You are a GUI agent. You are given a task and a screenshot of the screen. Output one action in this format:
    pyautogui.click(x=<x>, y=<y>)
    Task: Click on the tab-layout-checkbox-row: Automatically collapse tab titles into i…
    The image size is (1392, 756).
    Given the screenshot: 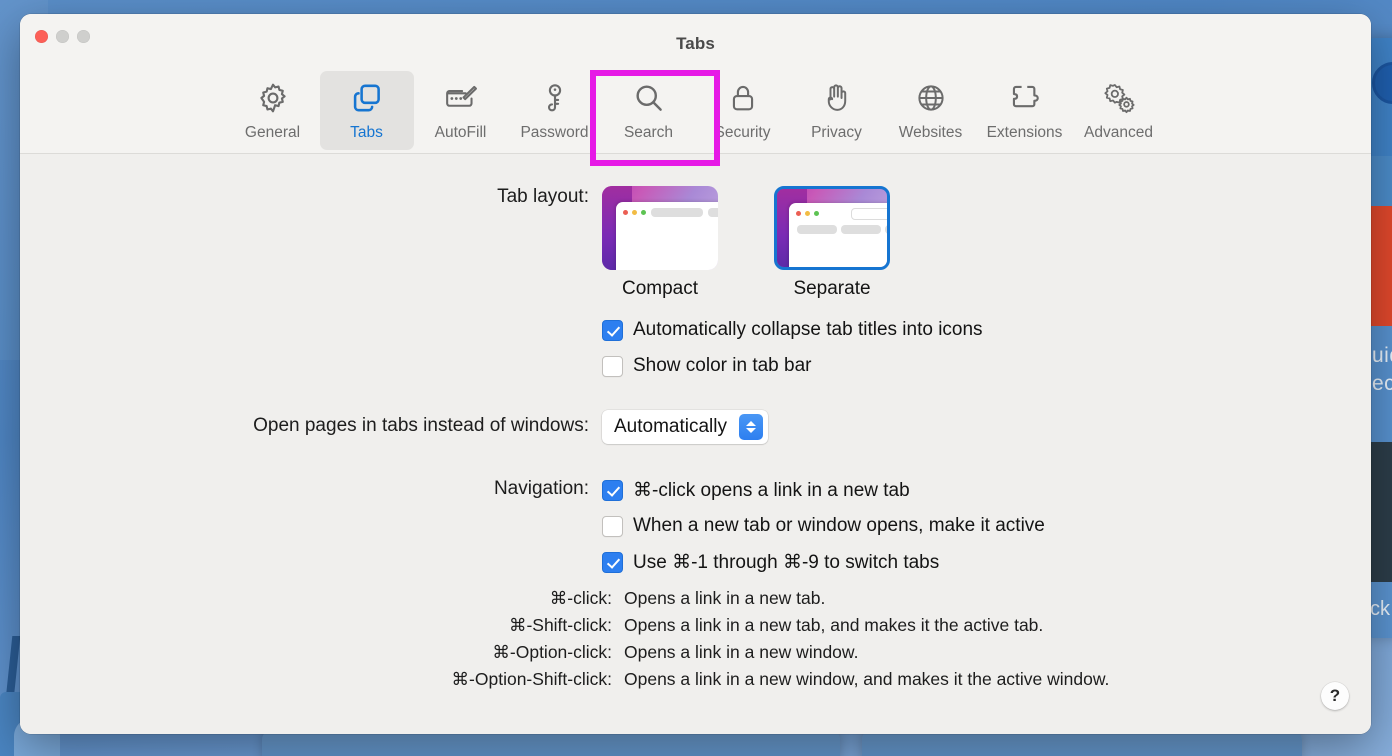 What is the action you would take?
    pyautogui.click(x=695, y=348)
    